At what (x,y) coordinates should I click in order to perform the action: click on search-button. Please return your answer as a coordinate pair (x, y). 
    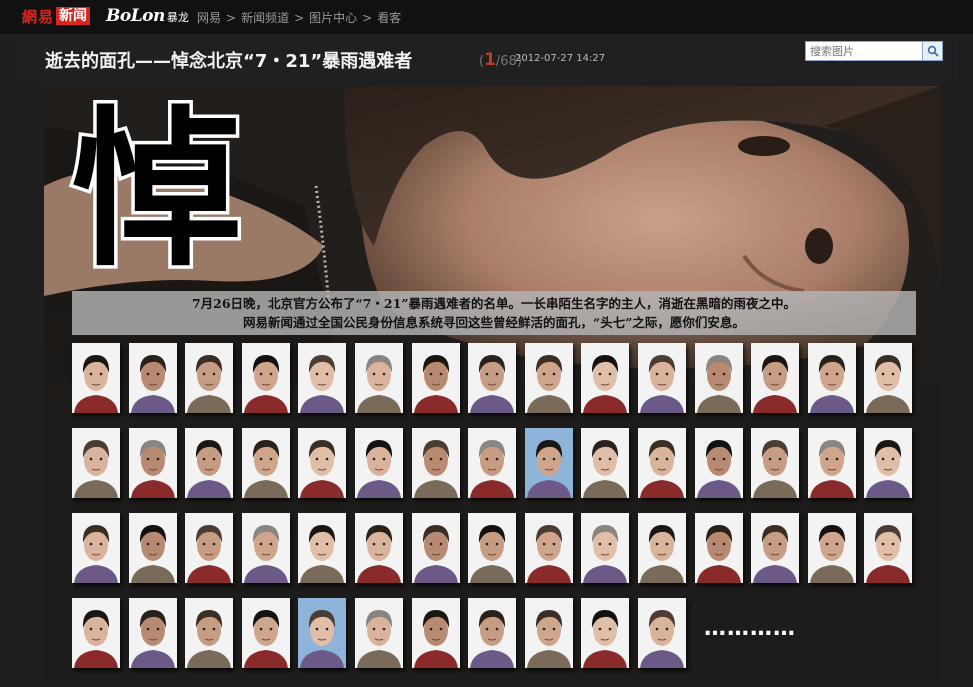
    Looking at the image, I should click on (933, 51).